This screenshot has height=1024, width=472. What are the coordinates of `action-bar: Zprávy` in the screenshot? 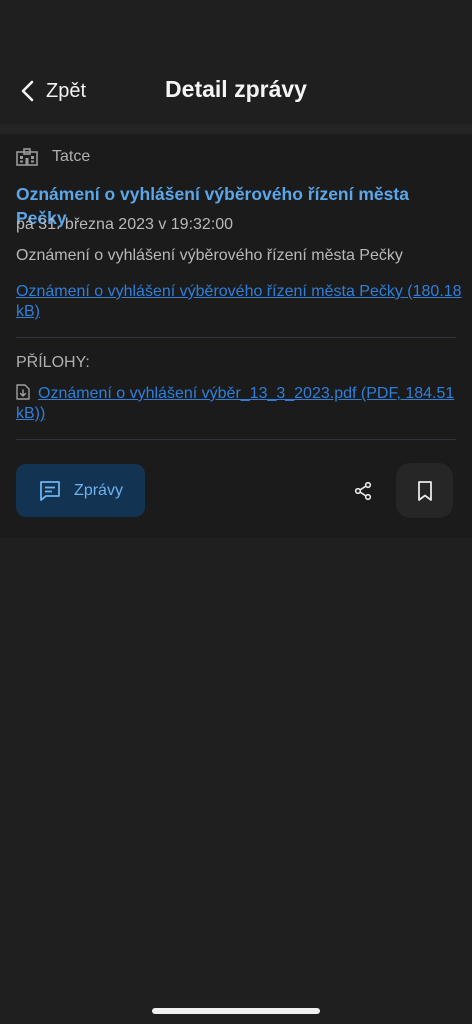 It's located at (236, 491).